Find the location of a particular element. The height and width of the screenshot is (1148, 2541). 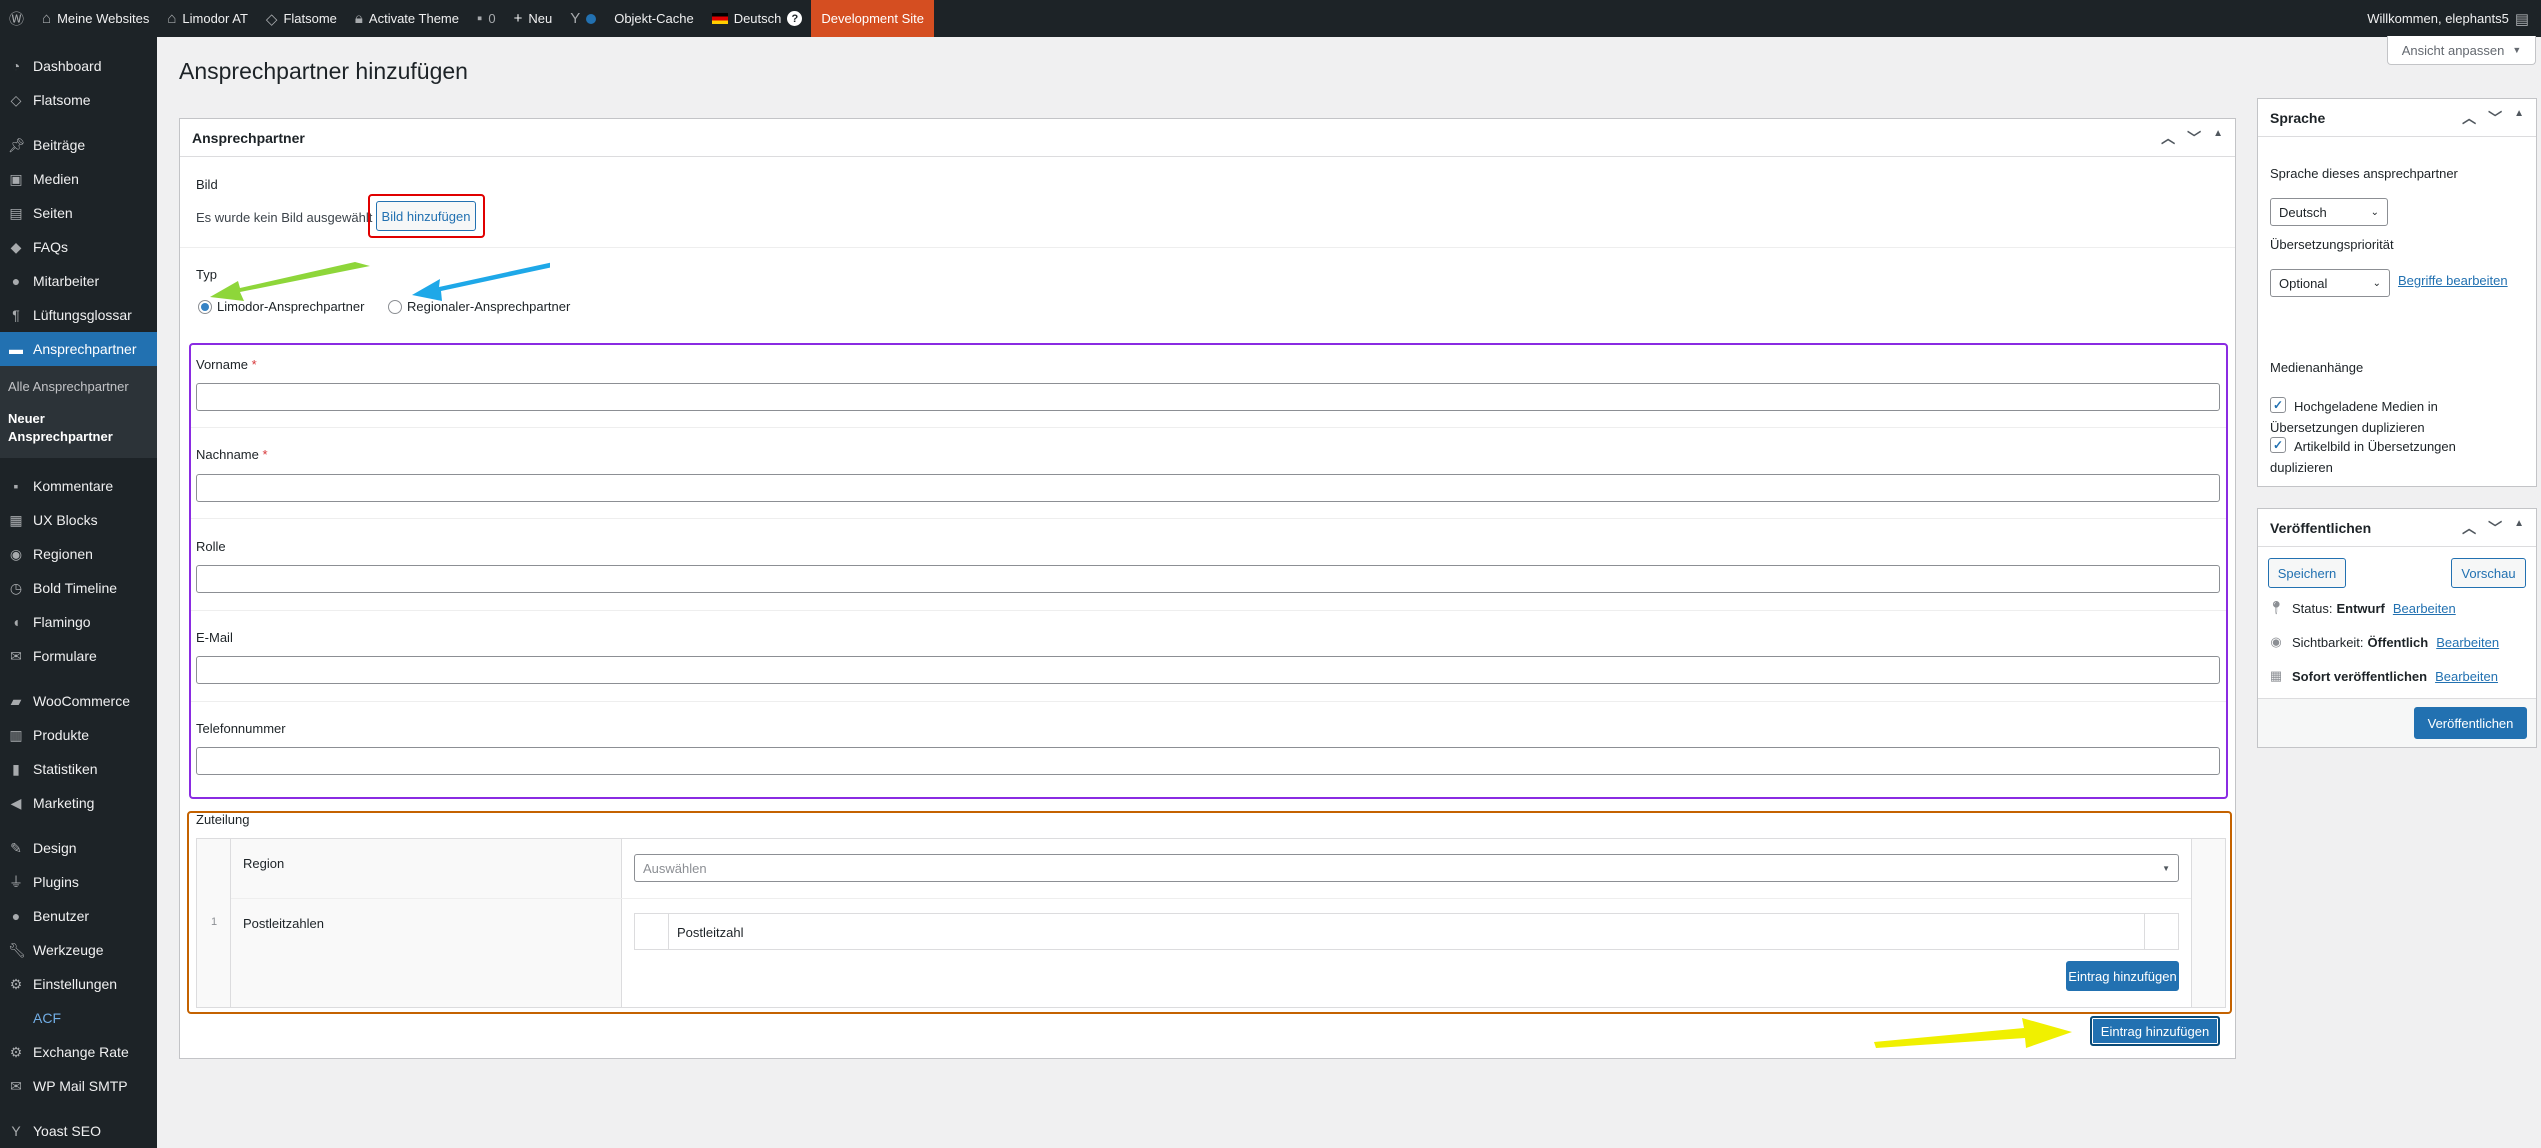

yoast-menu: Y is located at coordinates (583, 18).